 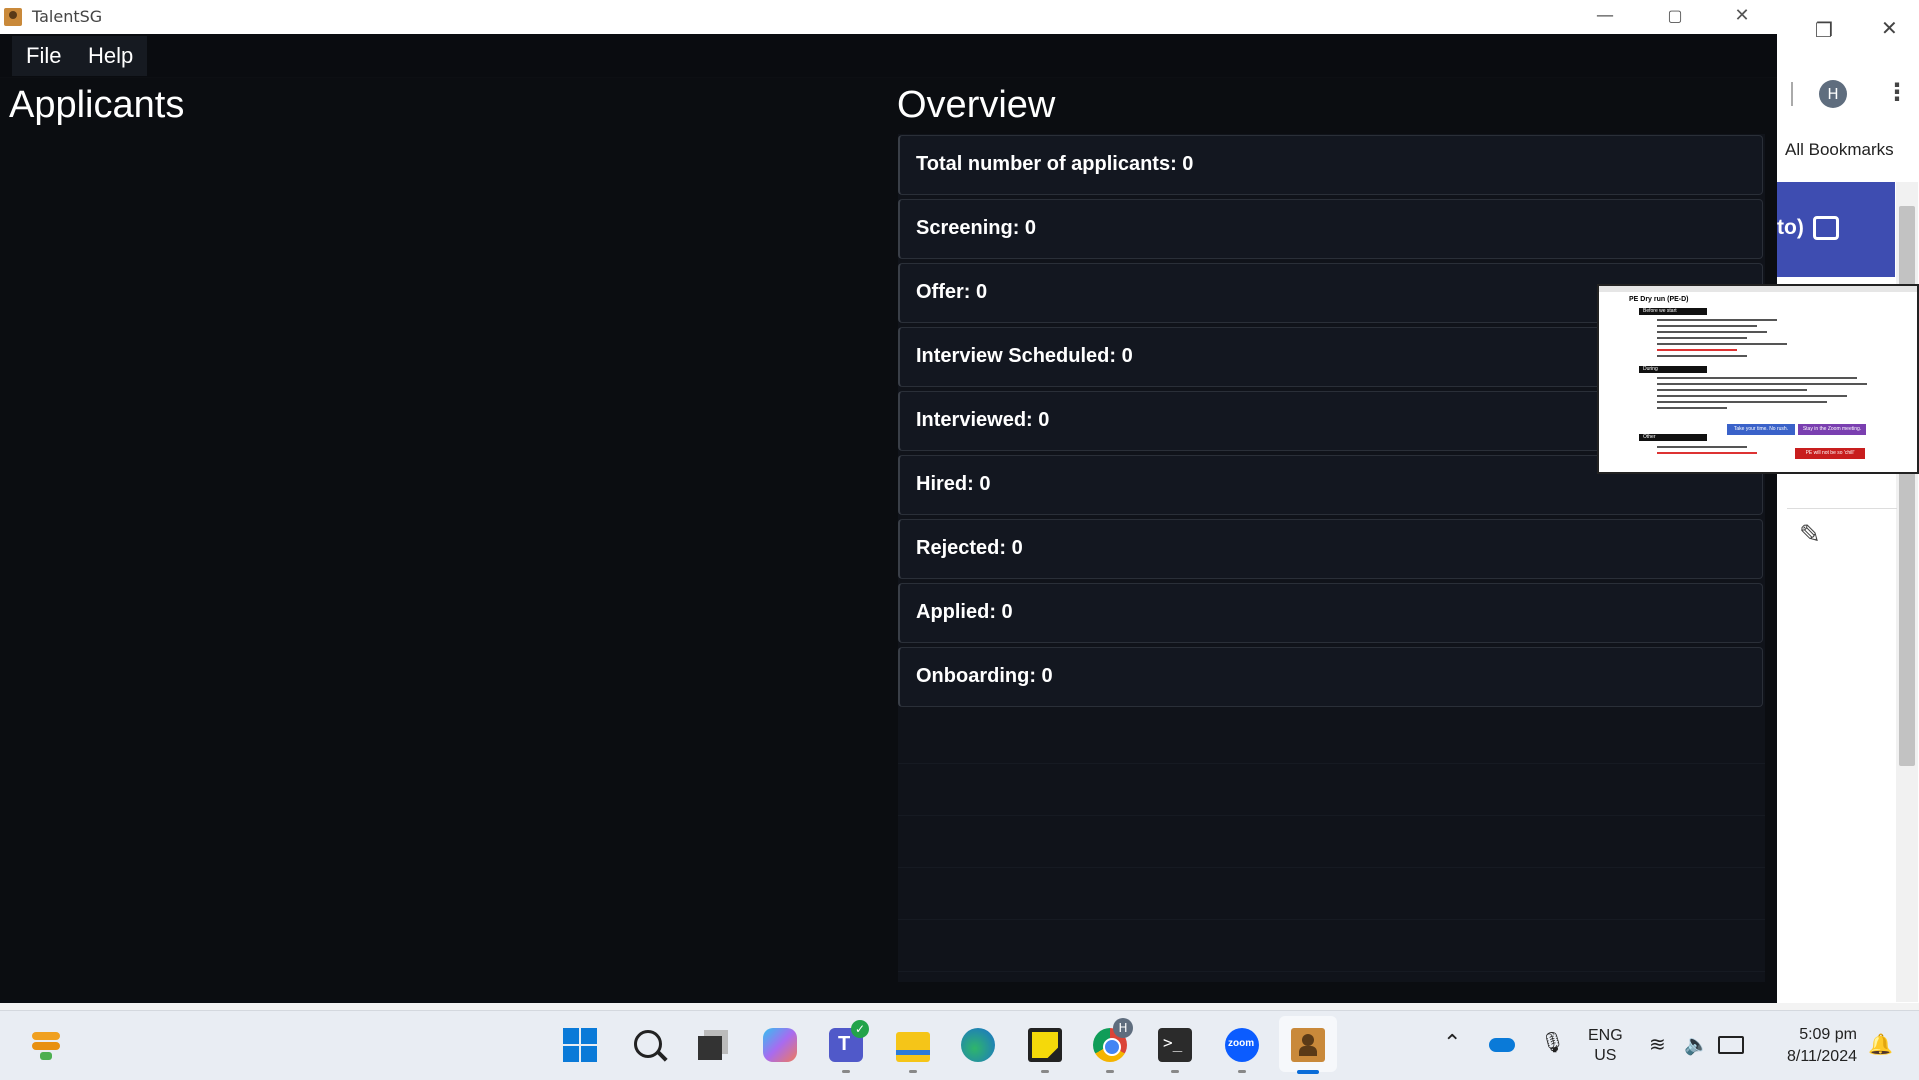 I want to click on title-bar: TalentSG — ▢ ✕, so click(x=888, y=17).